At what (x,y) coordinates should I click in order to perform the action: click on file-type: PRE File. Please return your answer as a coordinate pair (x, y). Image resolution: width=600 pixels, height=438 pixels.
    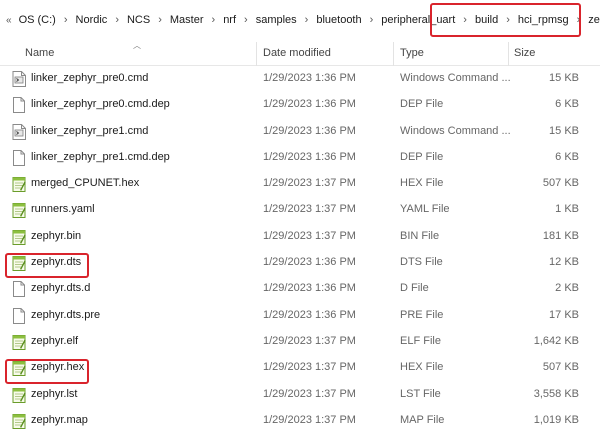
    Looking at the image, I should click on (422, 314).